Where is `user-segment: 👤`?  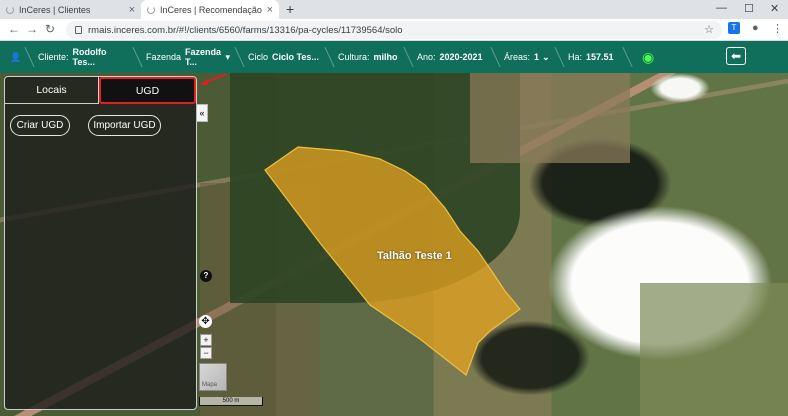 user-segment: 👤 is located at coordinates (15, 57).